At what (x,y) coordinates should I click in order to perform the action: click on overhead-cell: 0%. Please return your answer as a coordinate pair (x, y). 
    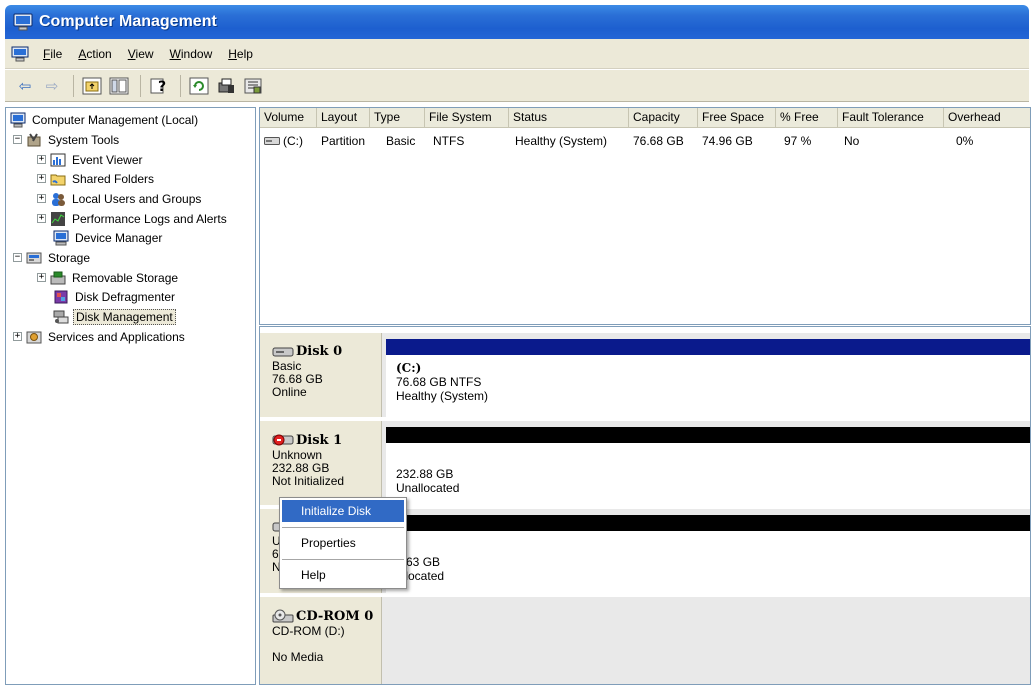
    Looking at the image, I should click on (965, 141).